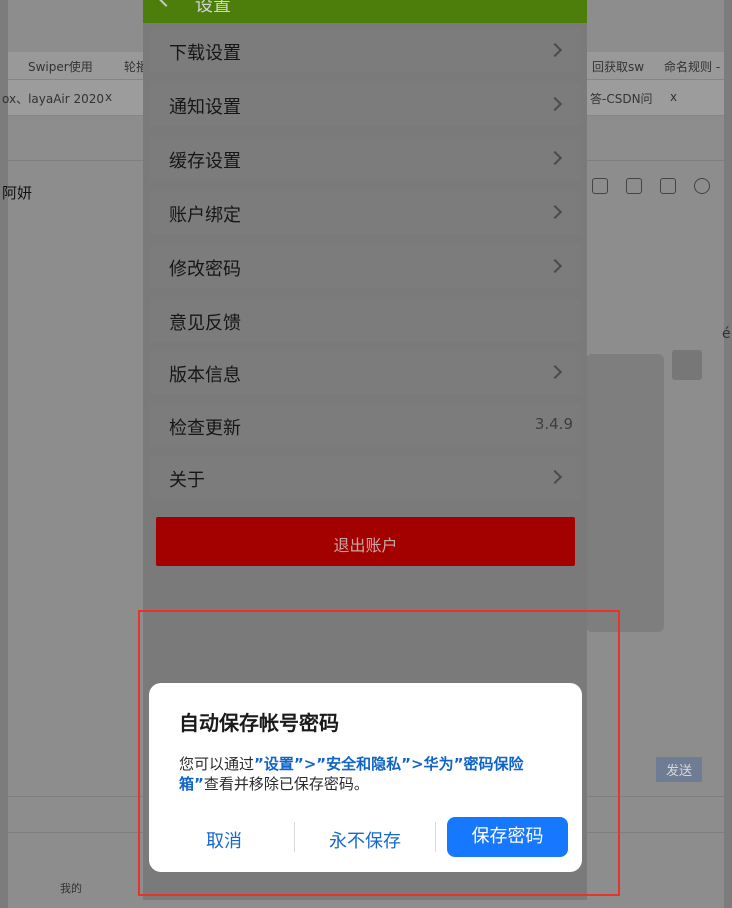 The image size is (732, 908). What do you see at coordinates (205, 215) in the screenshot?
I see `menu-item-label: 账户绑定` at bounding box center [205, 215].